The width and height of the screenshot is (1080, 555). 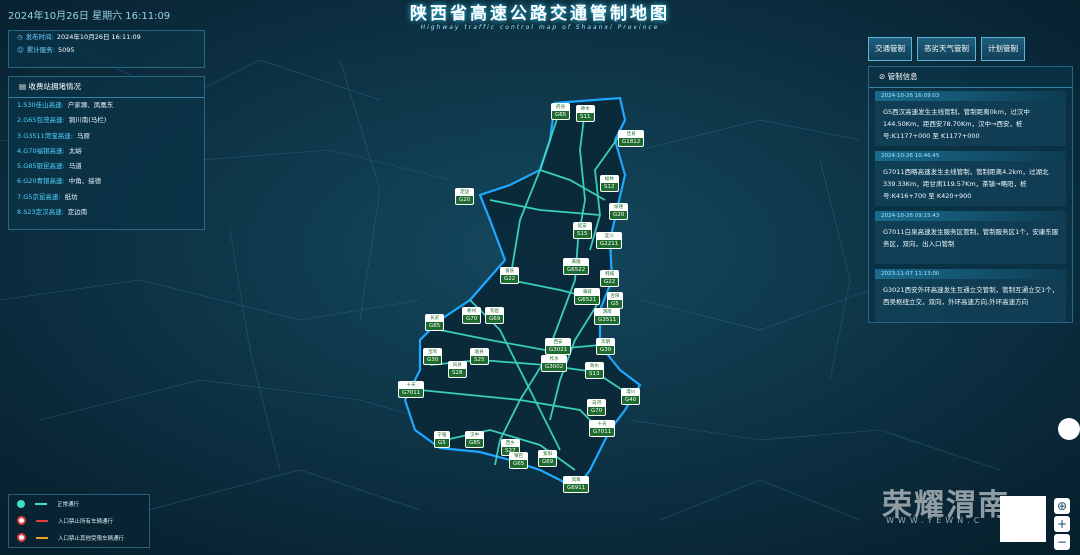 What do you see at coordinates (631, 134) in the screenshot?
I see `sign-city: 佳县` at bounding box center [631, 134].